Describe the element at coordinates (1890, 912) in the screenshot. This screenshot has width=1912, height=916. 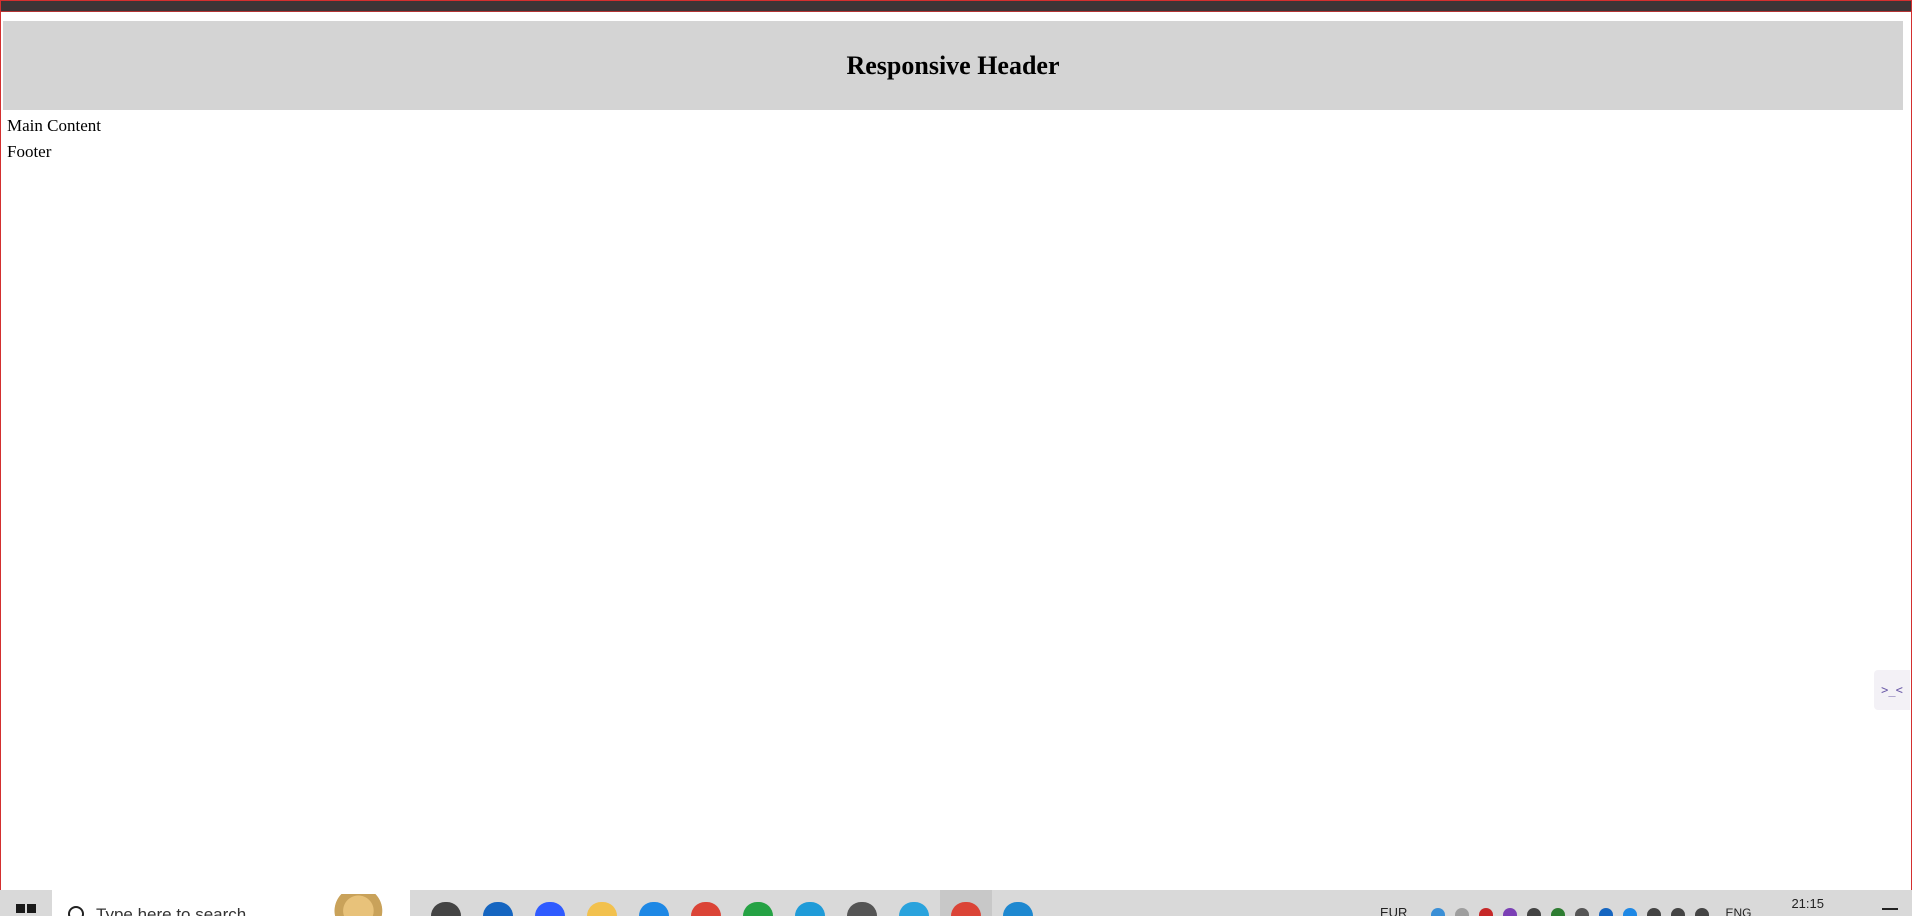
I see `notification-icon` at that location.